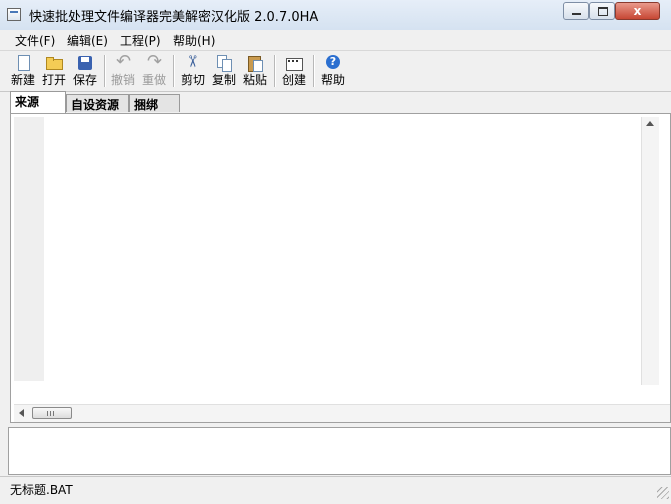 The image size is (671, 504). What do you see at coordinates (35, 40) in the screenshot?
I see `menu-file: 文件(F)` at bounding box center [35, 40].